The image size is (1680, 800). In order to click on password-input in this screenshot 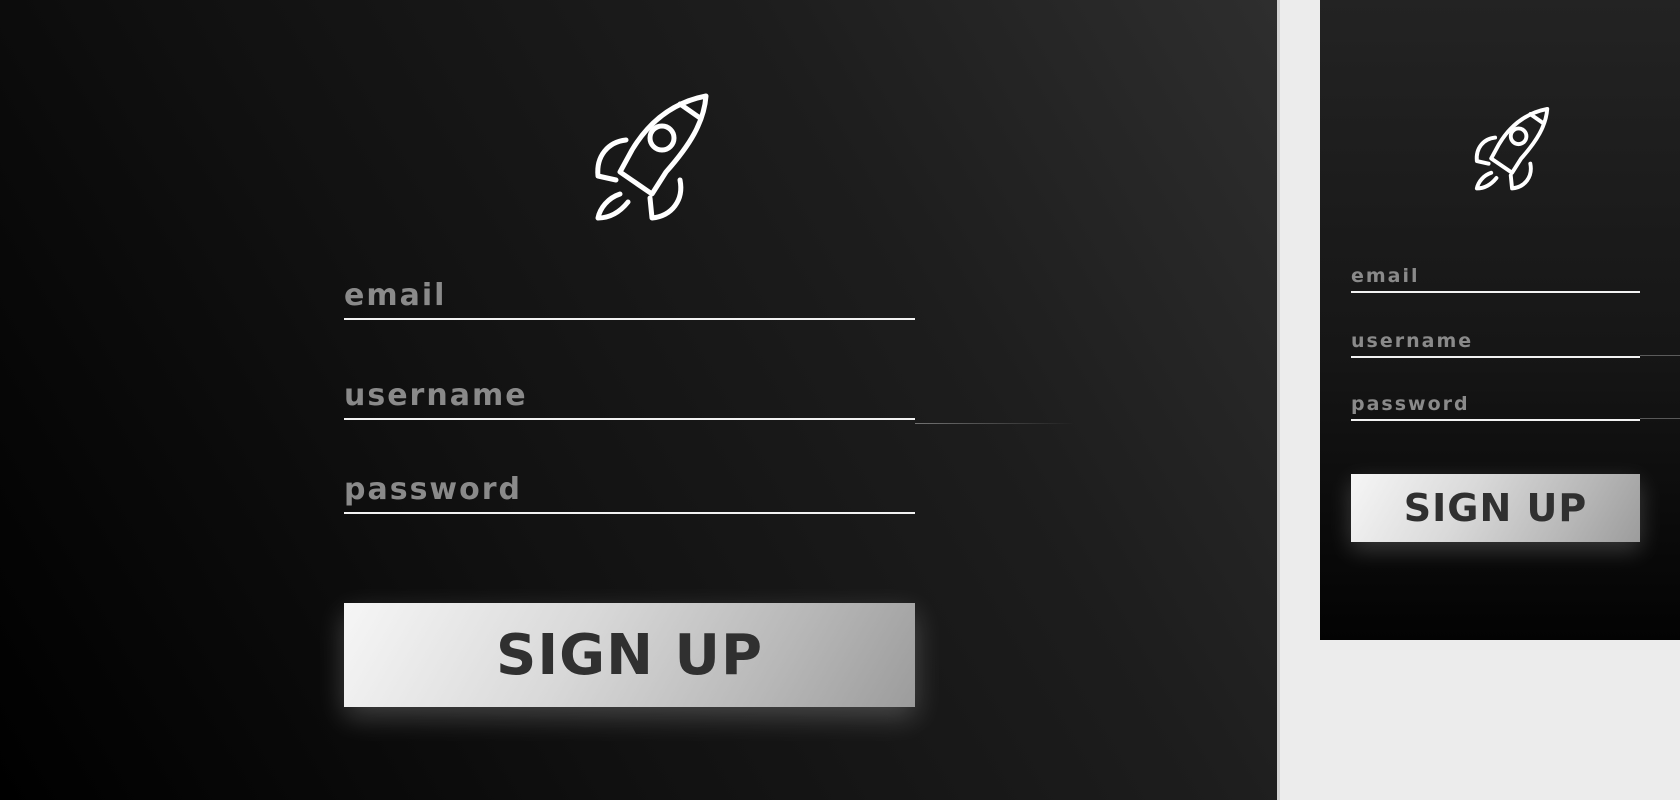, I will do `click(629, 489)`.